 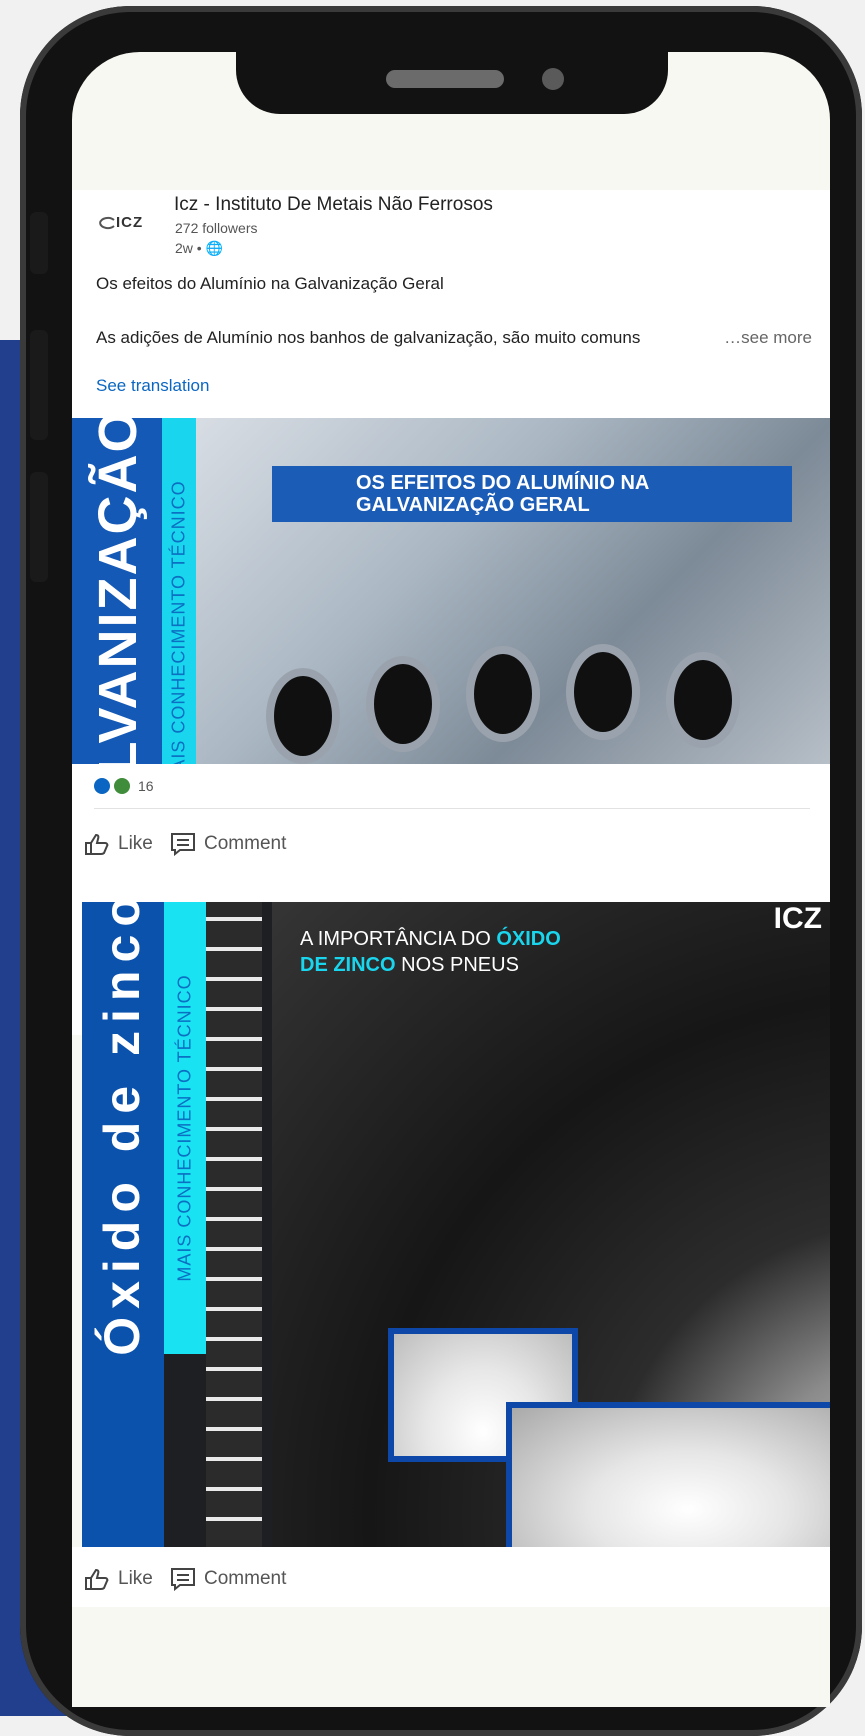 What do you see at coordinates (768, 338) in the screenshot?
I see `see-more-link: …see more` at bounding box center [768, 338].